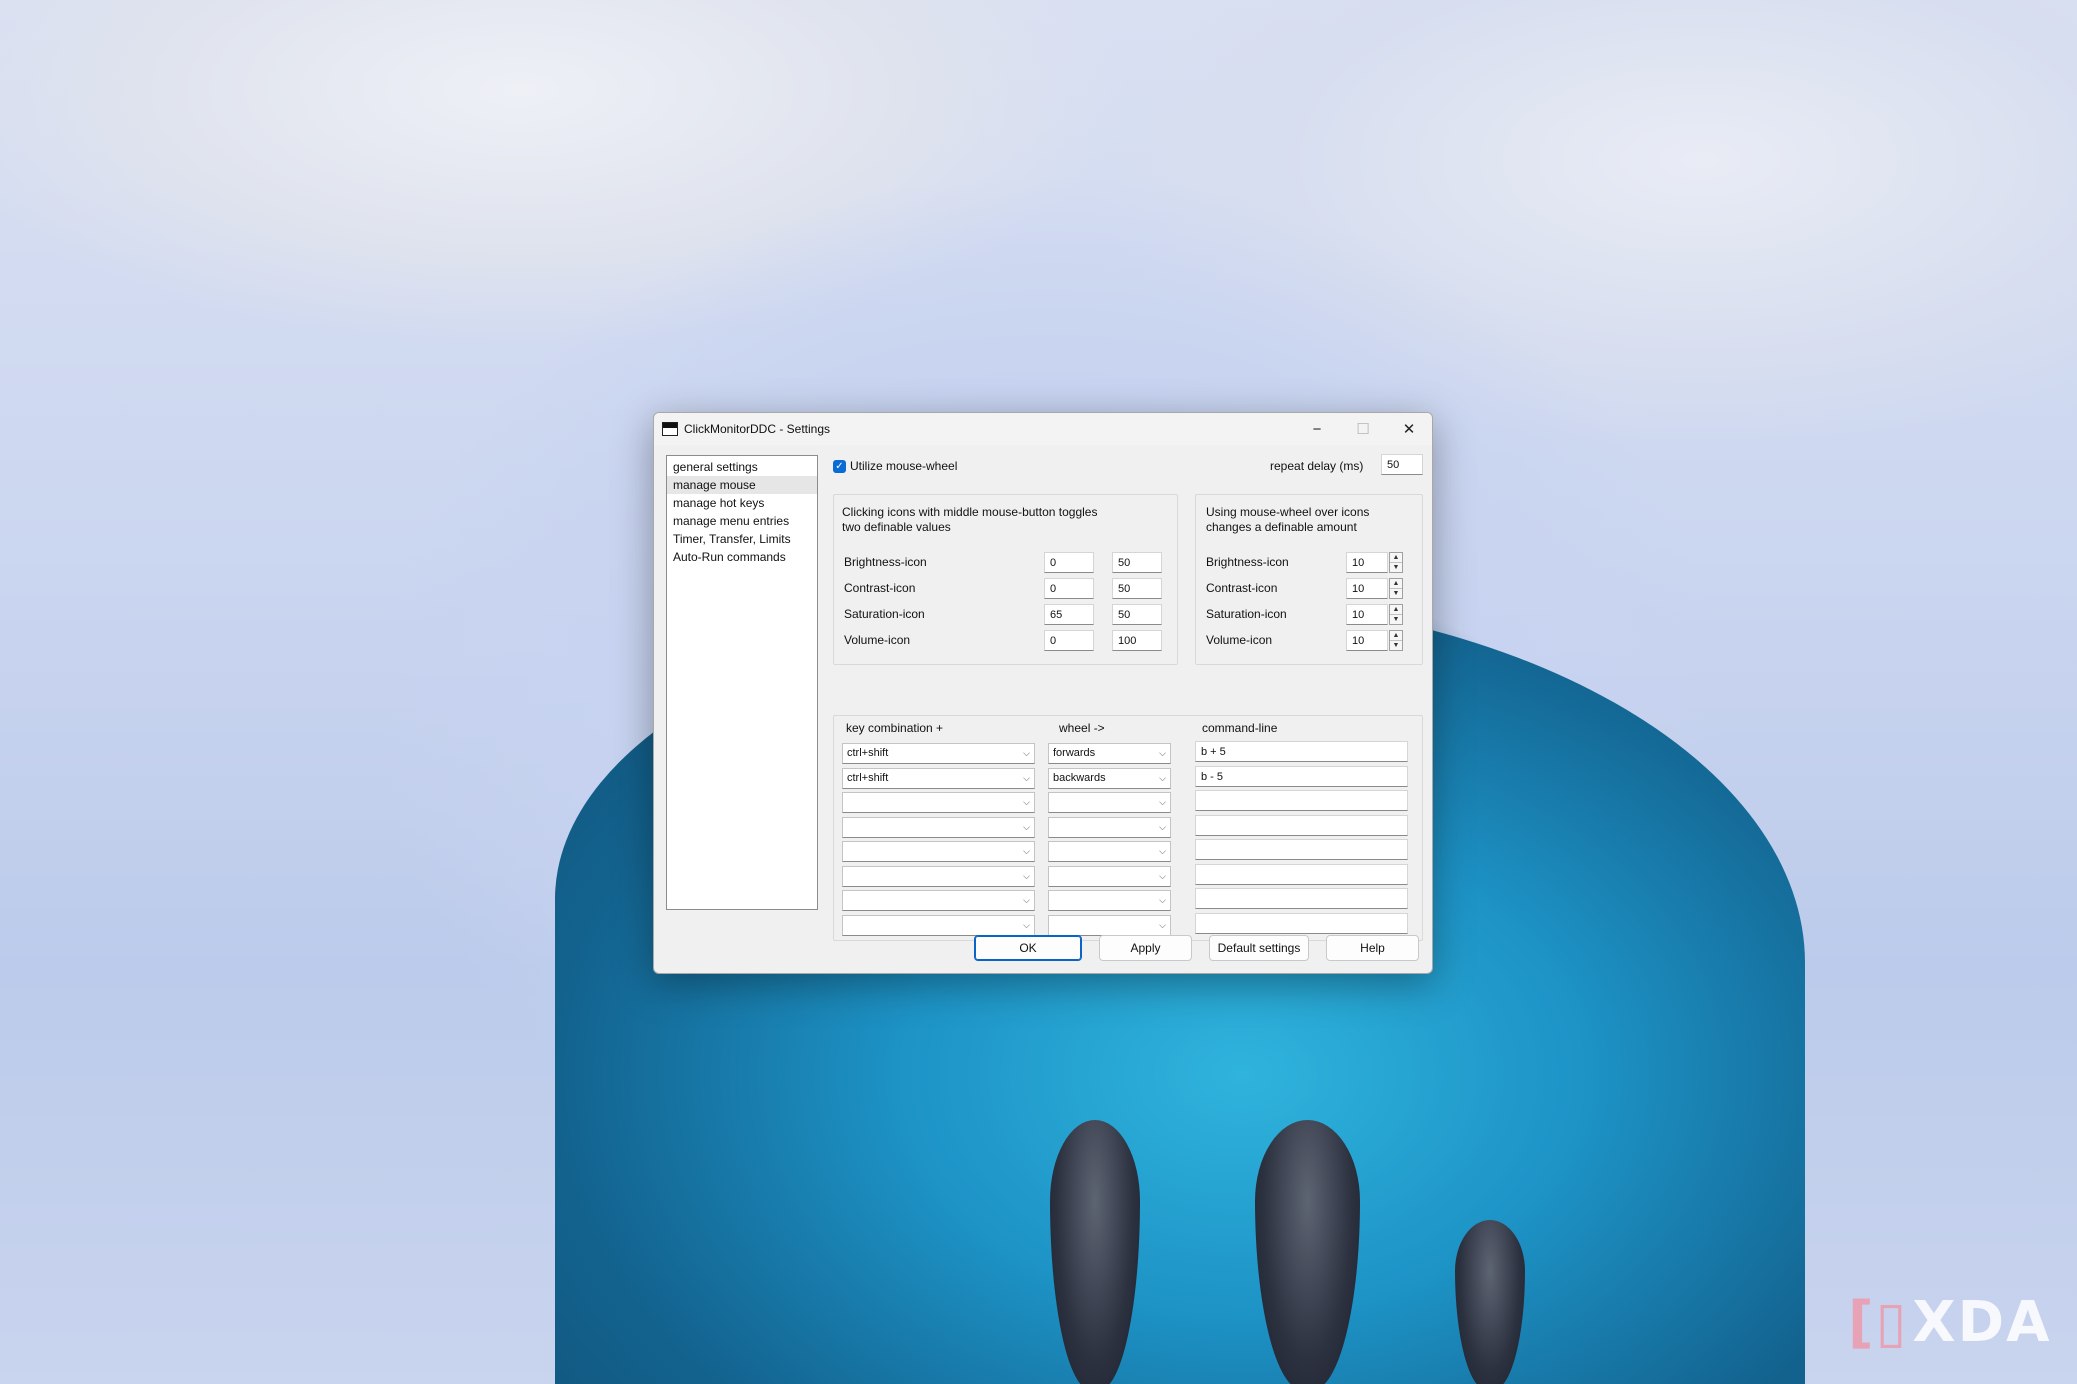 This screenshot has width=2077, height=1384. Describe the element at coordinates (1372, 948) in the screenshot. I see `help-button: Help` at that location.